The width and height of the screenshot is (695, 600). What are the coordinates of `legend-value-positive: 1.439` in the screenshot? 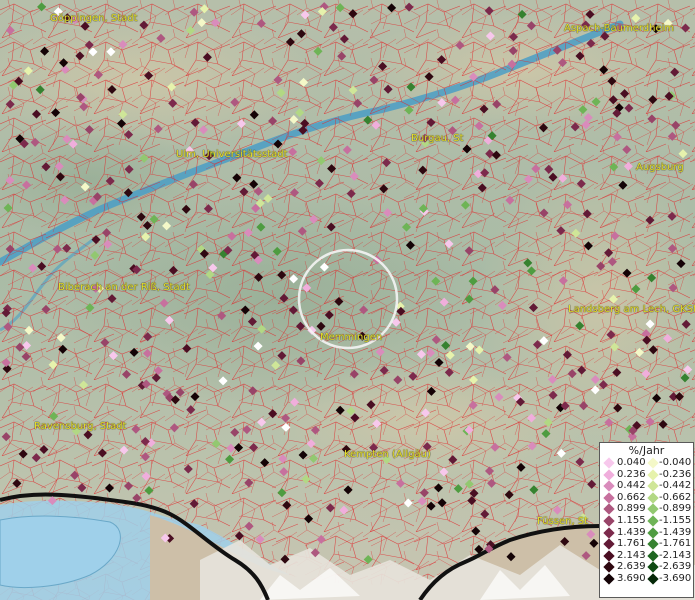 It's located at (631, 532).